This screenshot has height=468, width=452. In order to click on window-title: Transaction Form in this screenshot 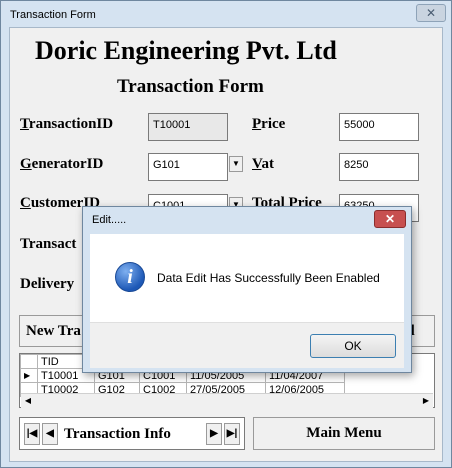, I will do `click(53, 15)`.